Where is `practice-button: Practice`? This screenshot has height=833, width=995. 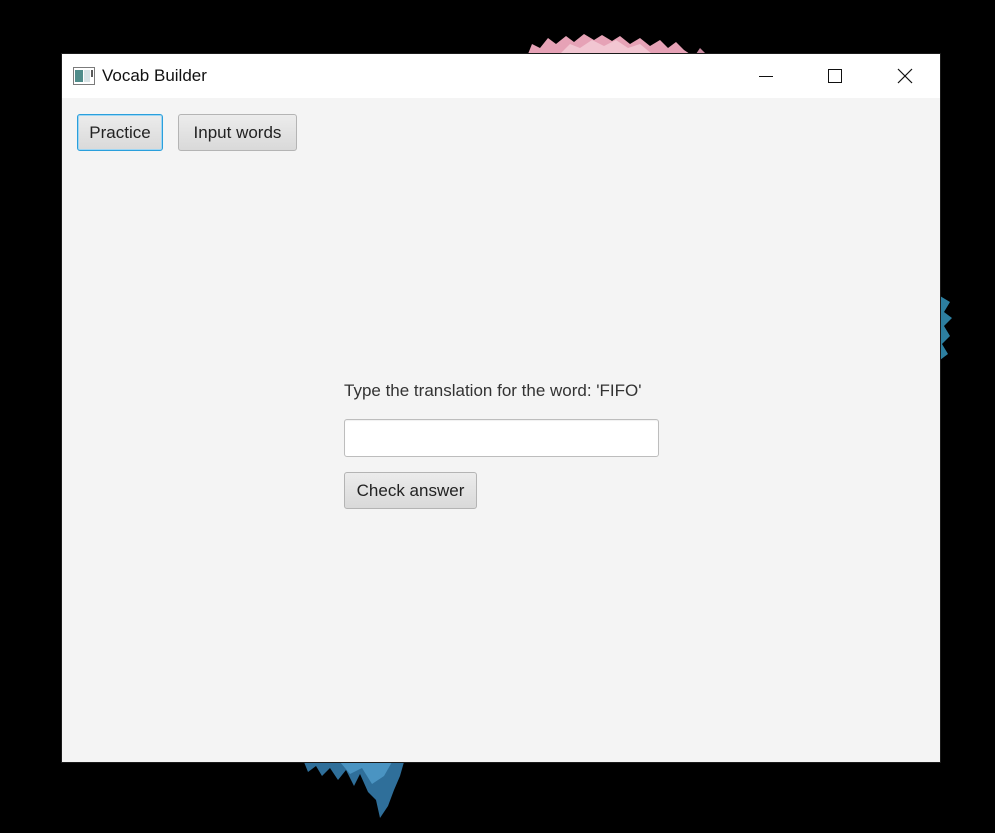
practice-button: Practice is located at coordinates (120, 132).